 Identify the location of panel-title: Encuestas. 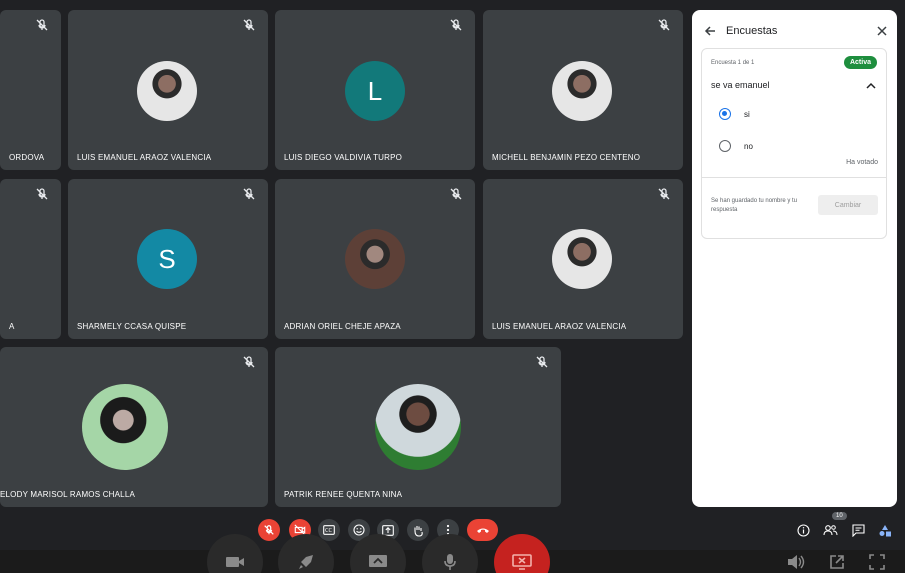
(752, 31).